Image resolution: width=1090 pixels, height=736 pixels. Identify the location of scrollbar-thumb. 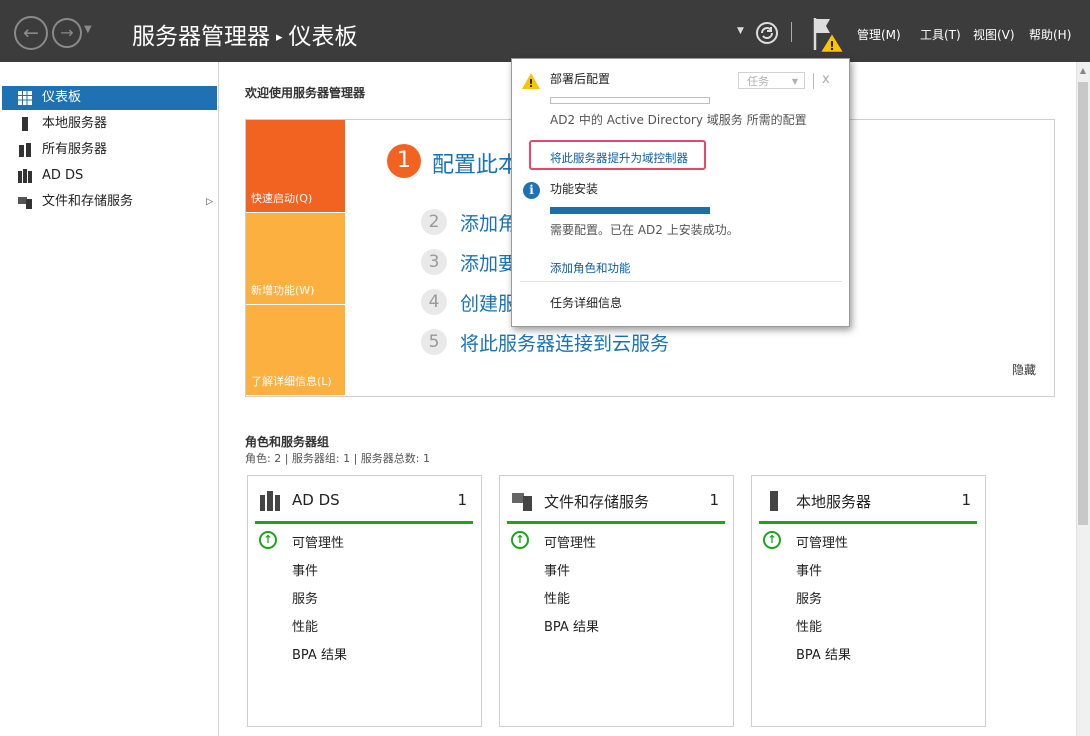
(1083, 303).